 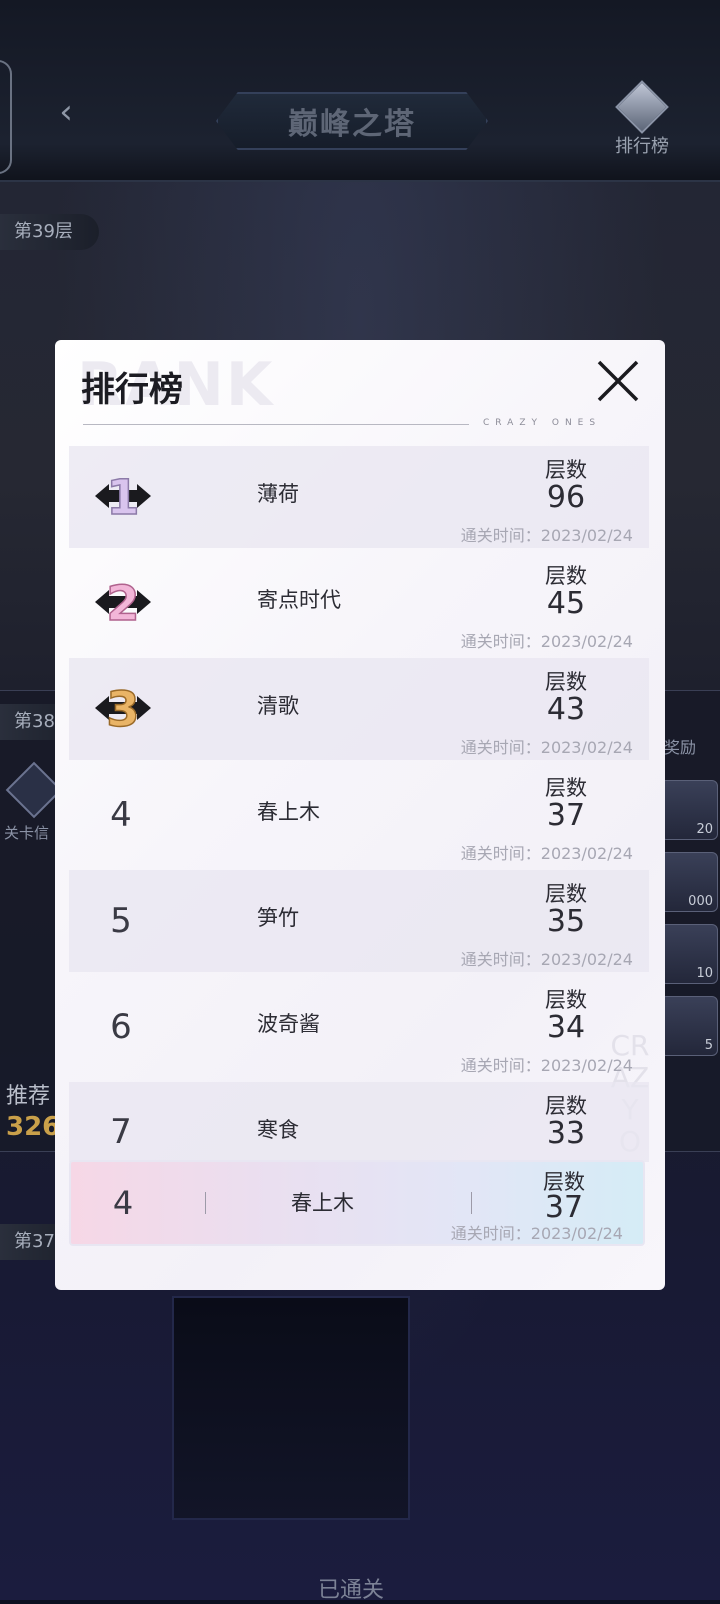 I want to click on svg-text: 3, so click(x=122, y=710).